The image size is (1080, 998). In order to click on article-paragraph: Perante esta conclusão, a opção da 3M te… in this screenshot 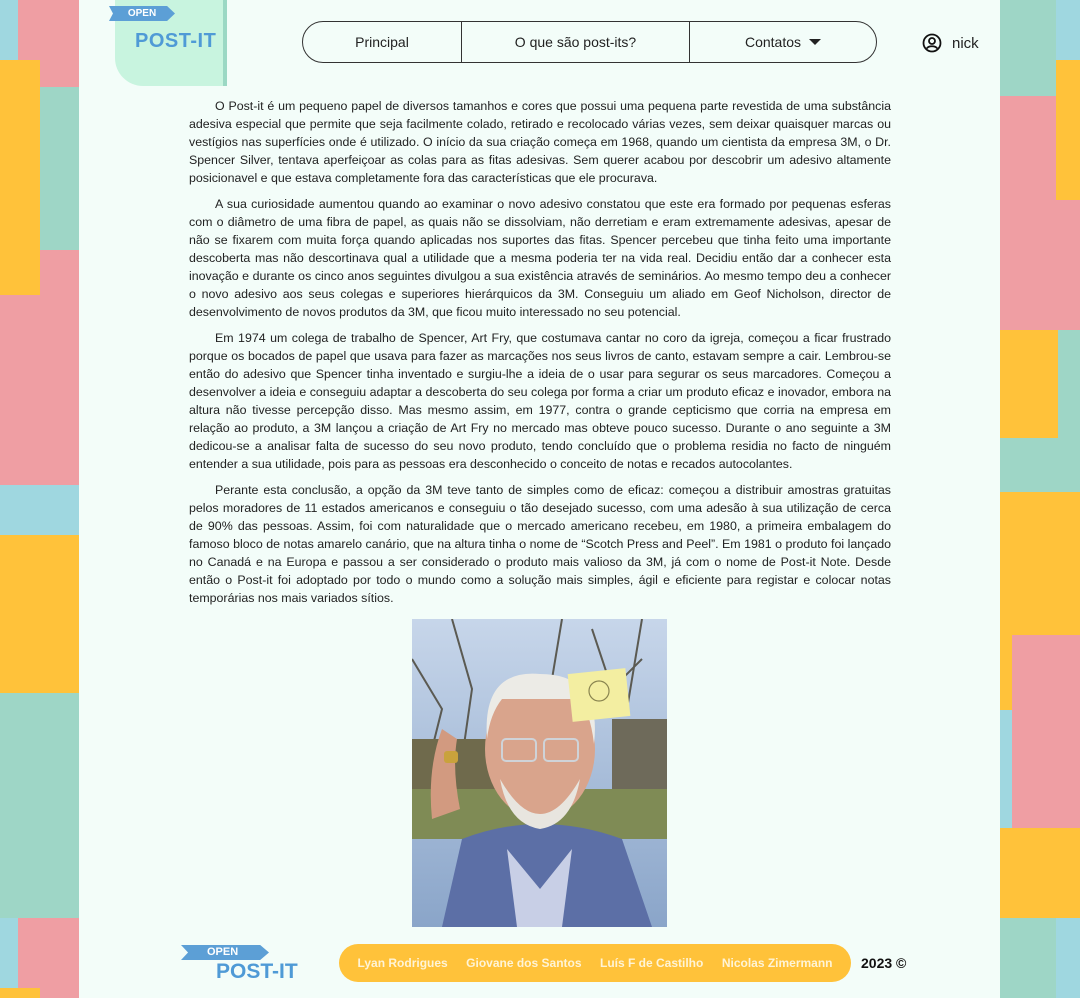, I will do `click(540, 544)`.